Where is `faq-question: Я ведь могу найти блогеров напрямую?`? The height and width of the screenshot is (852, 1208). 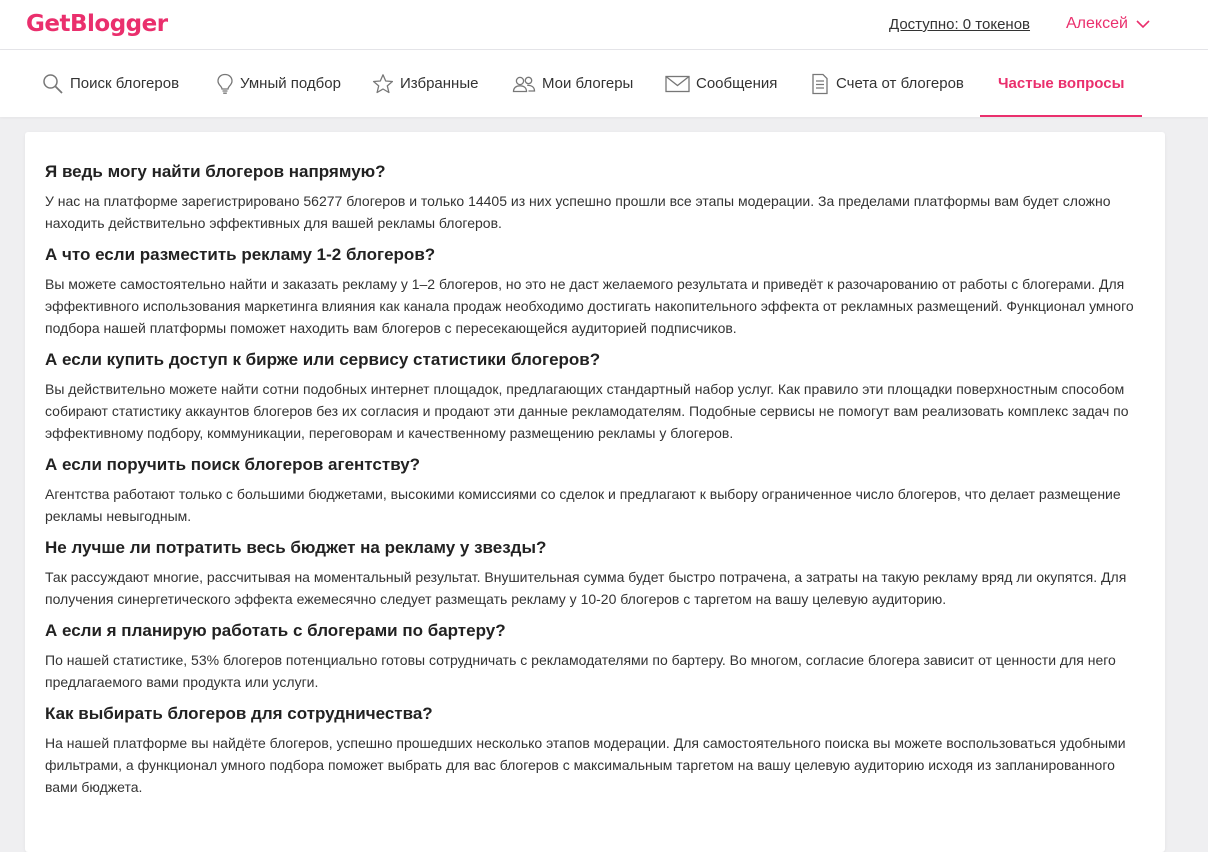 faq-question: Я ведь могу найти блогеров напрямую? is located at coordinates (215, 171).